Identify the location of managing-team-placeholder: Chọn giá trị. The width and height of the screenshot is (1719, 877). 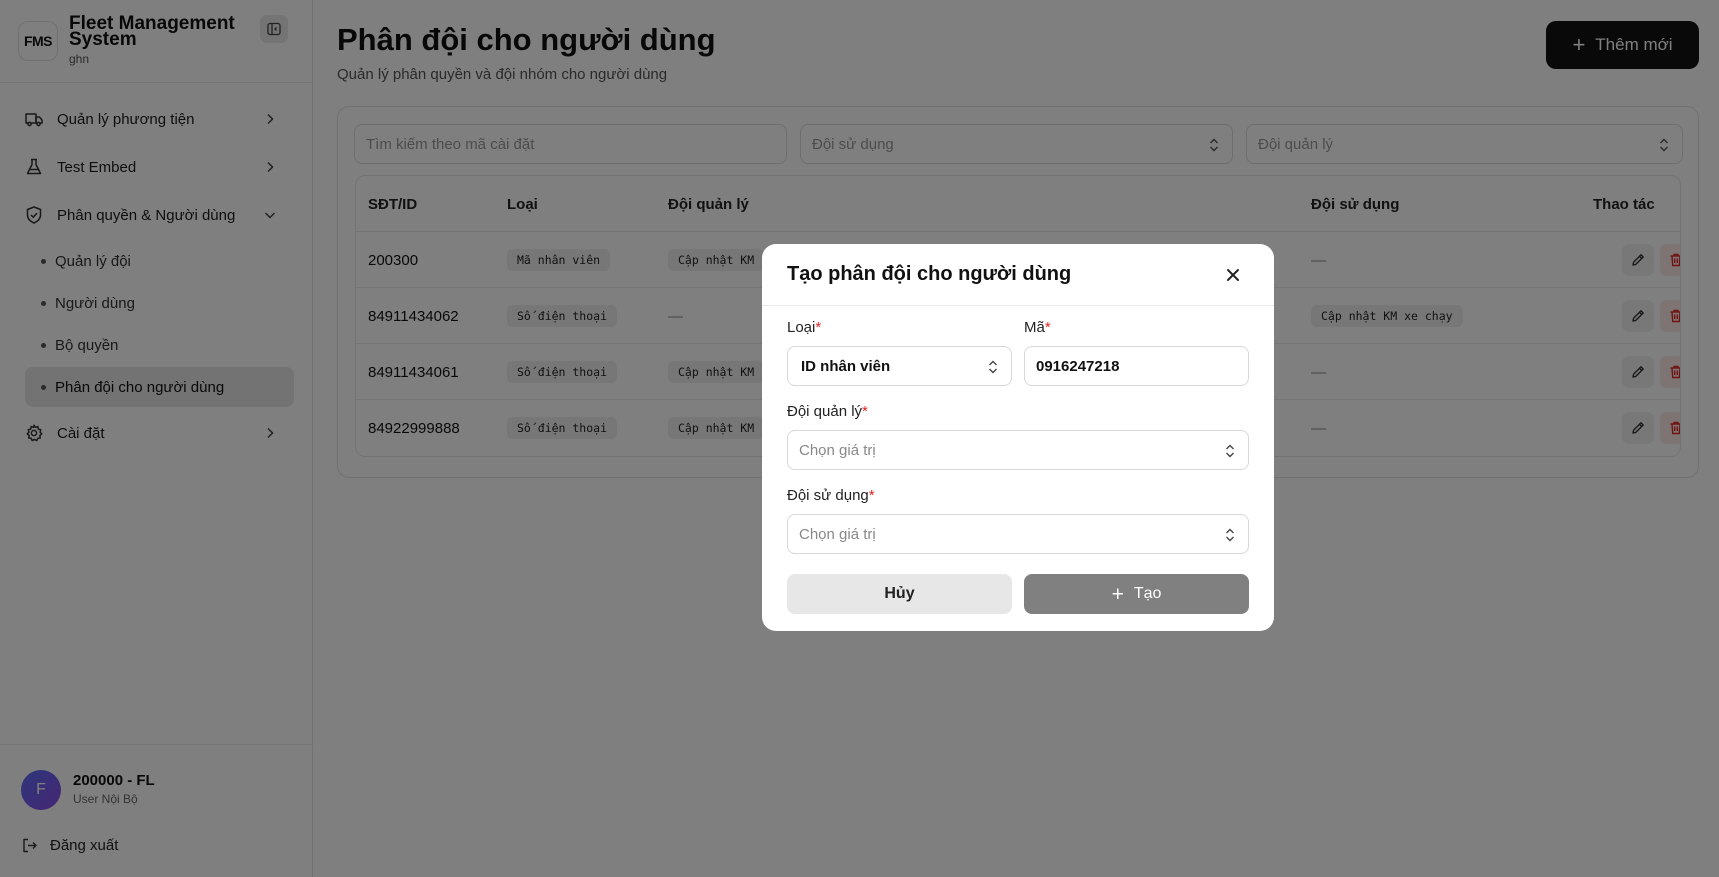
(837, 450).